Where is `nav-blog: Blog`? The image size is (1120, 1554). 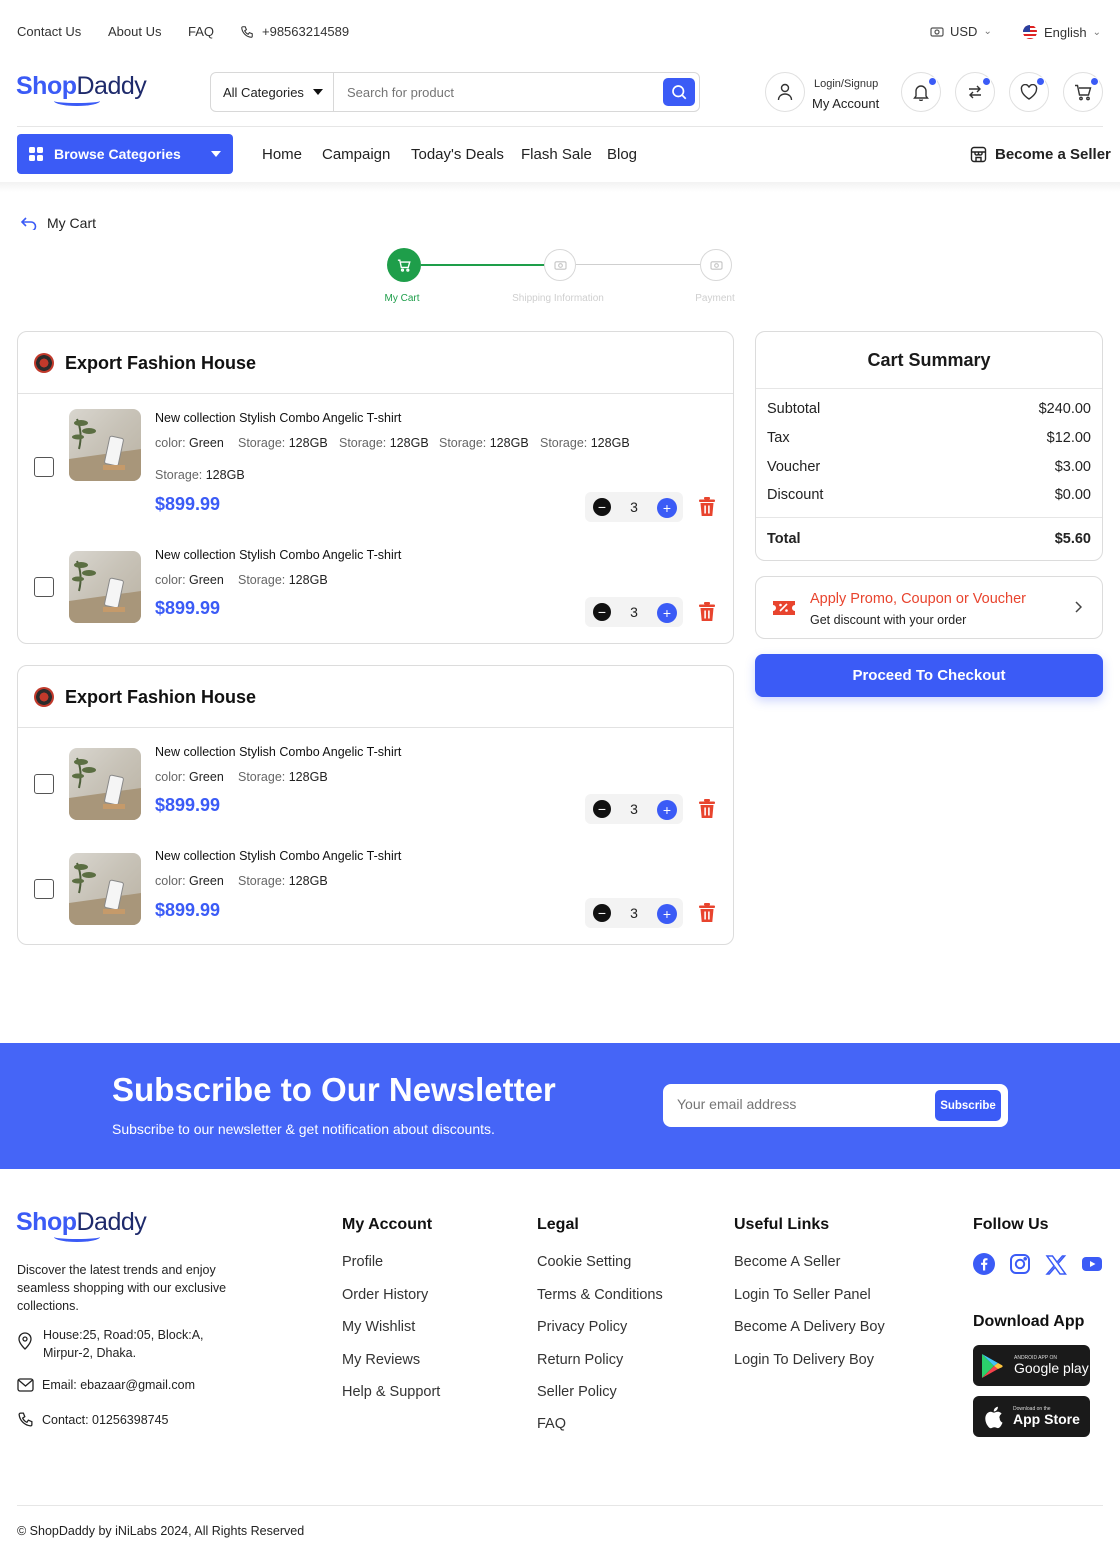 nav-blog: Blog is located at coordinates (622, 154).